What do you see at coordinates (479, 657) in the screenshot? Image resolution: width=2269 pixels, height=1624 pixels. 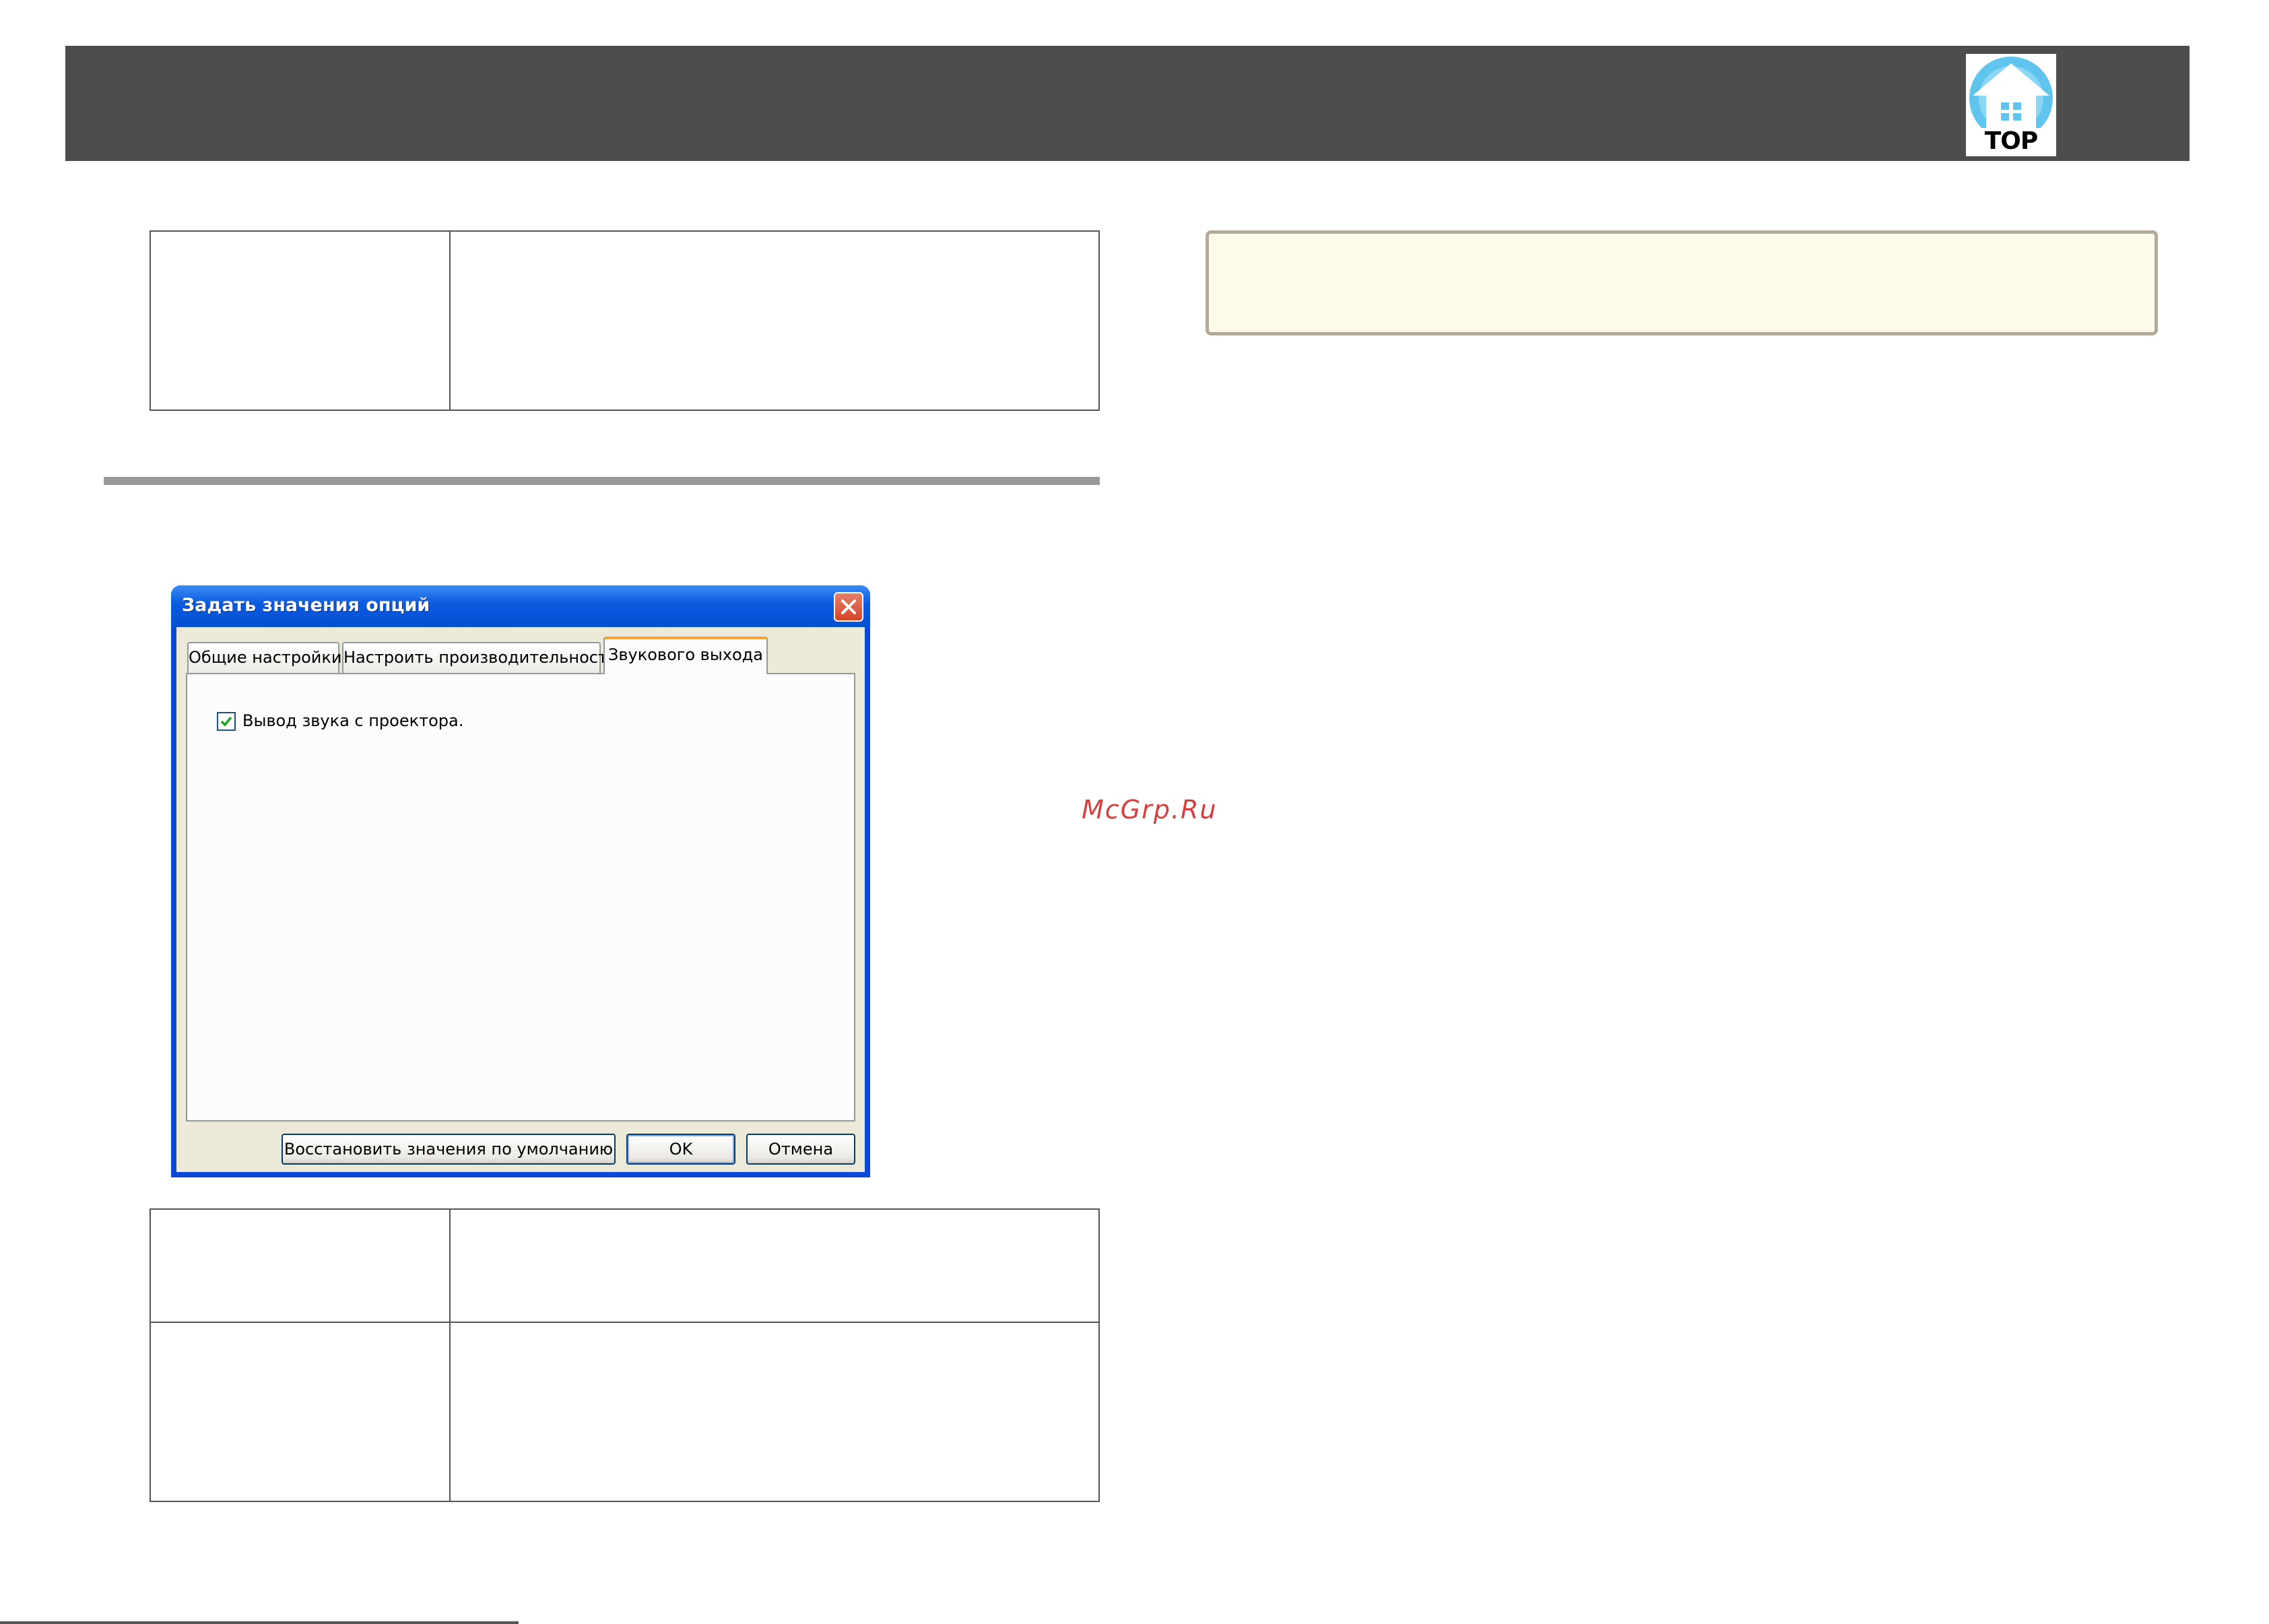 I see `tab-performance: Настроить производительность` at bounding box center [479, 657].